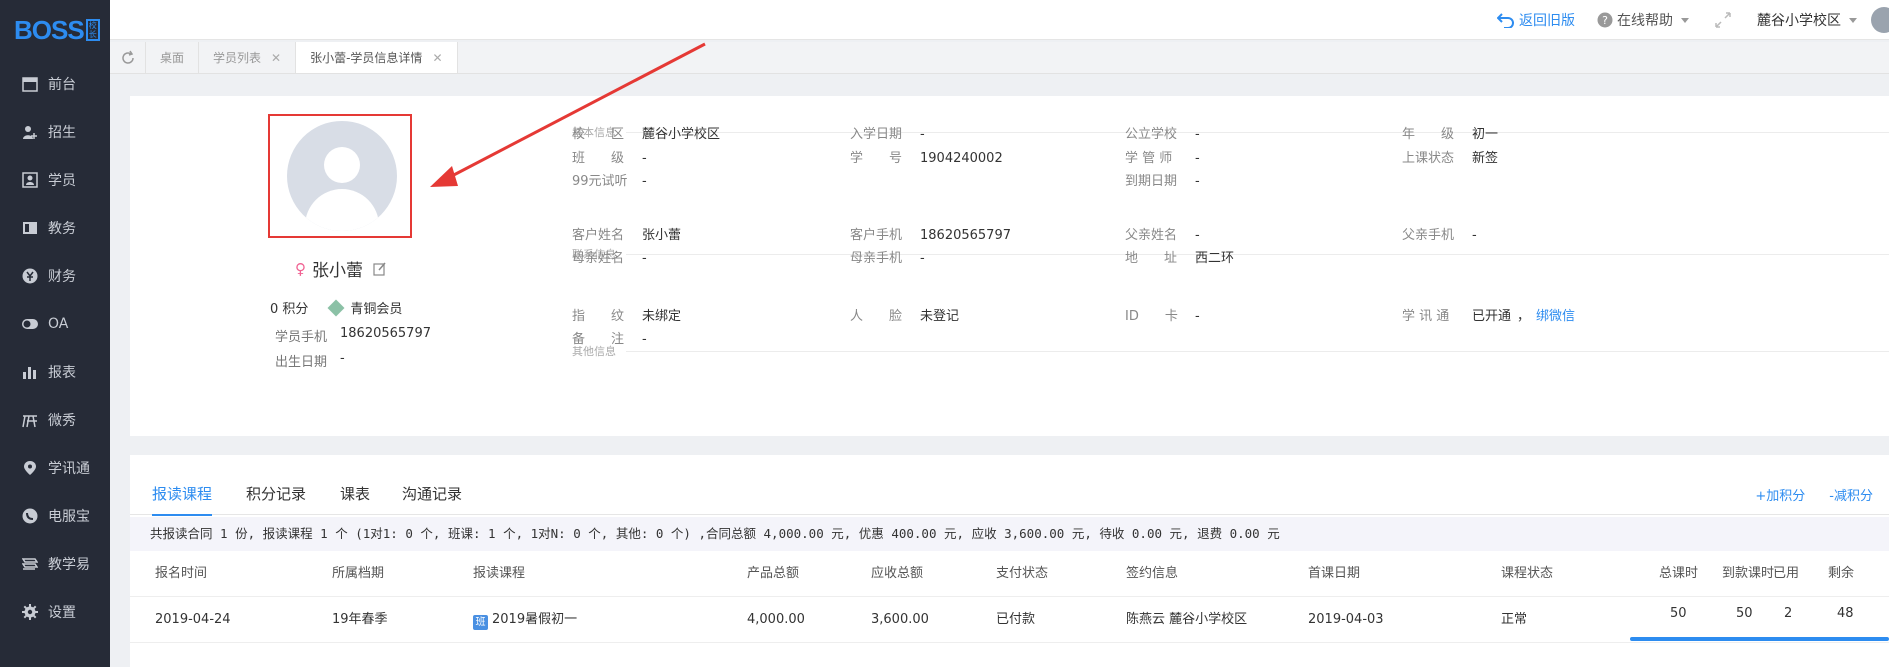 The width and height of the screenshot is (1889, 667). Describe the element at coordinates (1485, 158) in the screenshot. I see `field-value: 新签` at that location.